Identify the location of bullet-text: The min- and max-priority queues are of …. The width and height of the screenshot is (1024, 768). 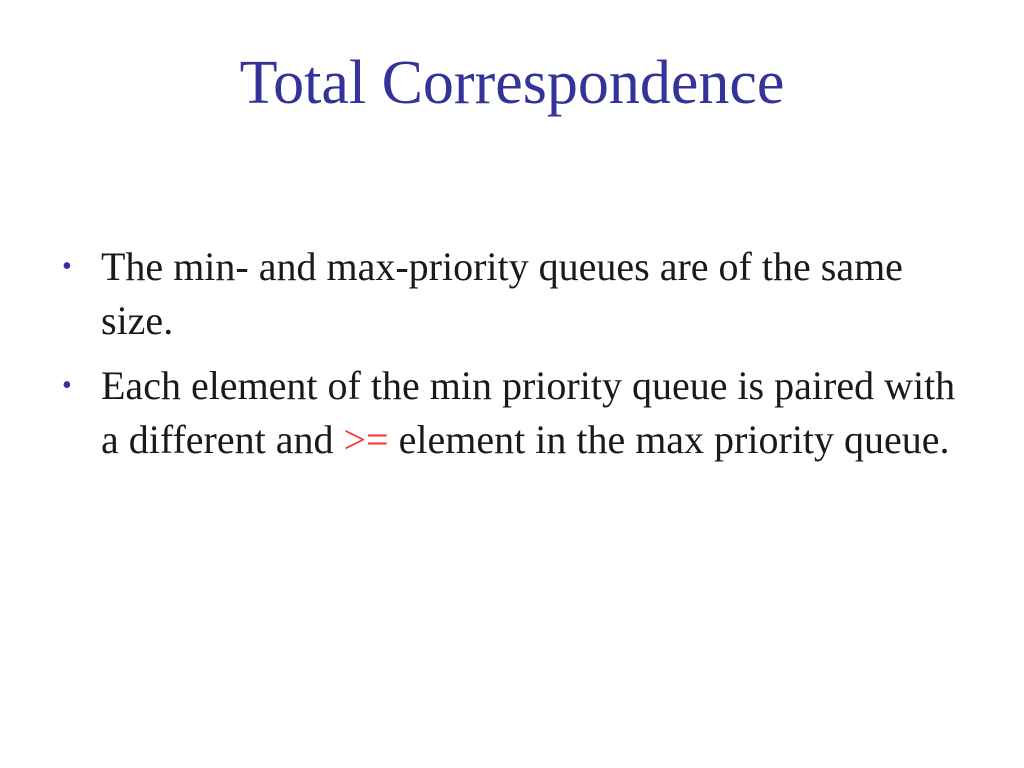
(502, 293).